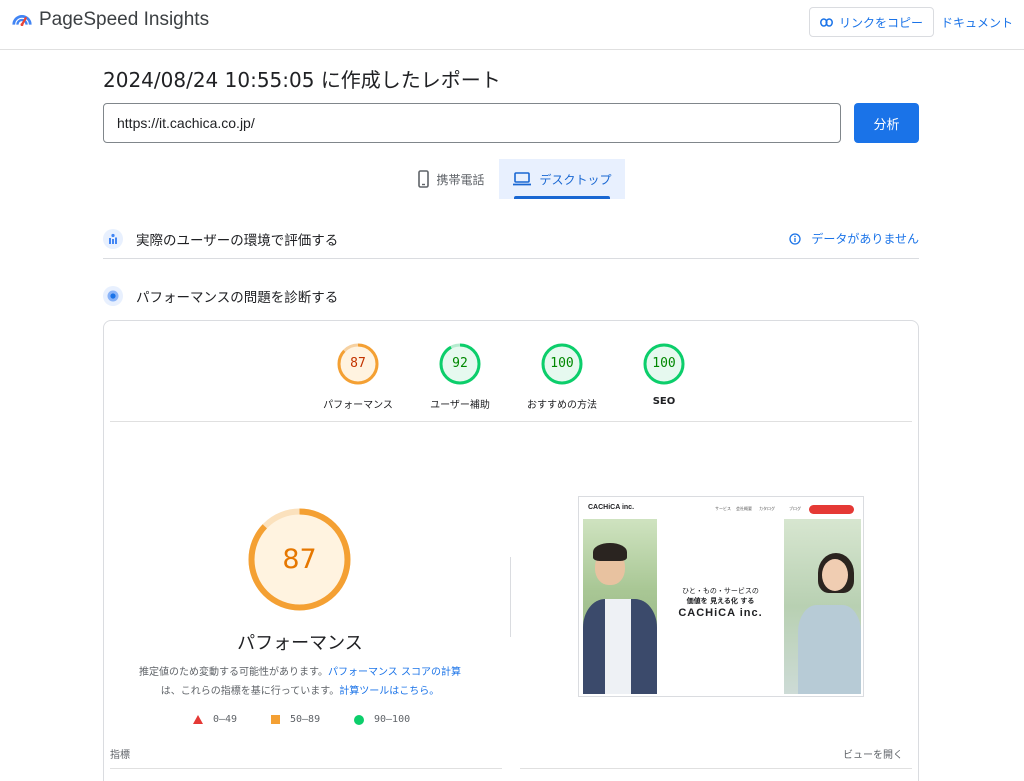 This screenshot has height=781, width=1024. What do you see at coordinates (306, 768) in the screenshot?
I see `metrics-divider-left` at bounding box center [306, 768].